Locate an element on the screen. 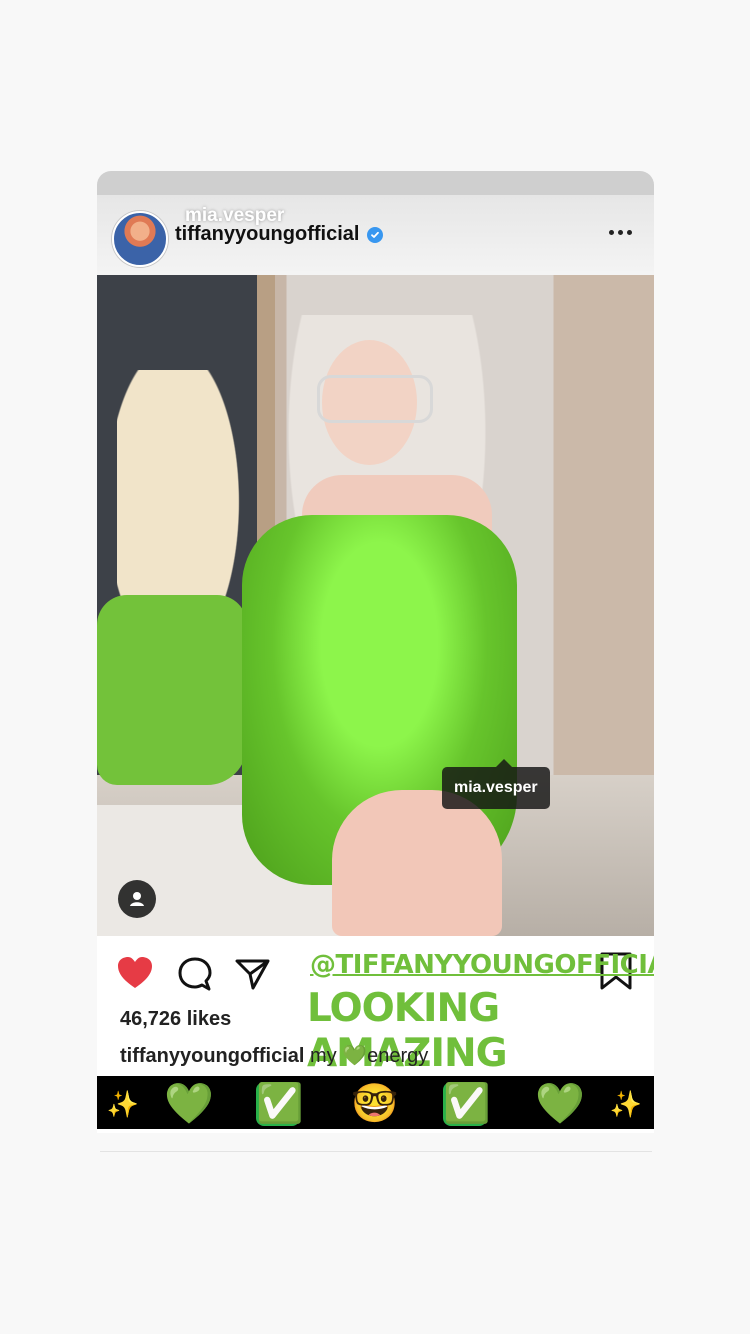 The width and height of the screenshot is (750, 1334). story-progress-area is located at coordinates (375, 183).